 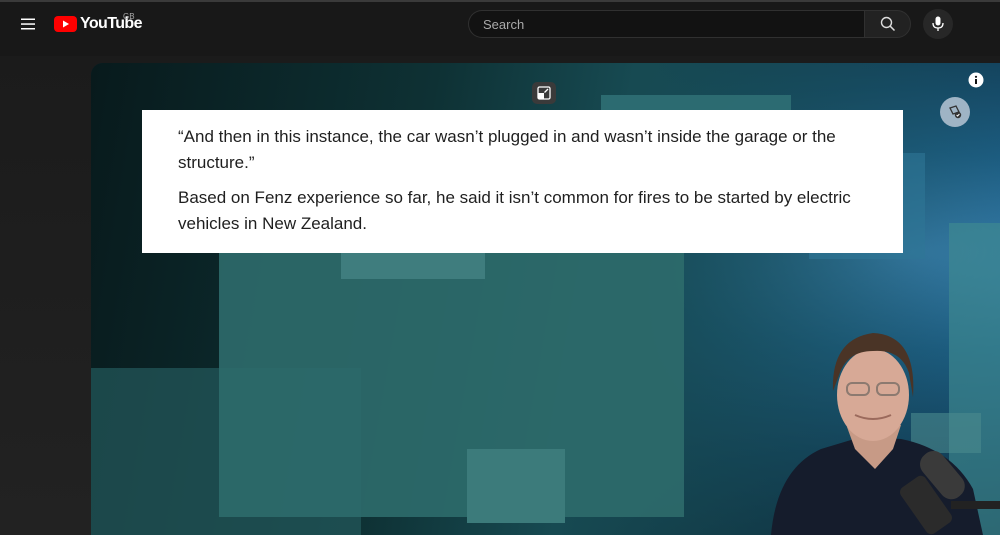 I want to click on voice-search-button, so click(x=938, y=24).